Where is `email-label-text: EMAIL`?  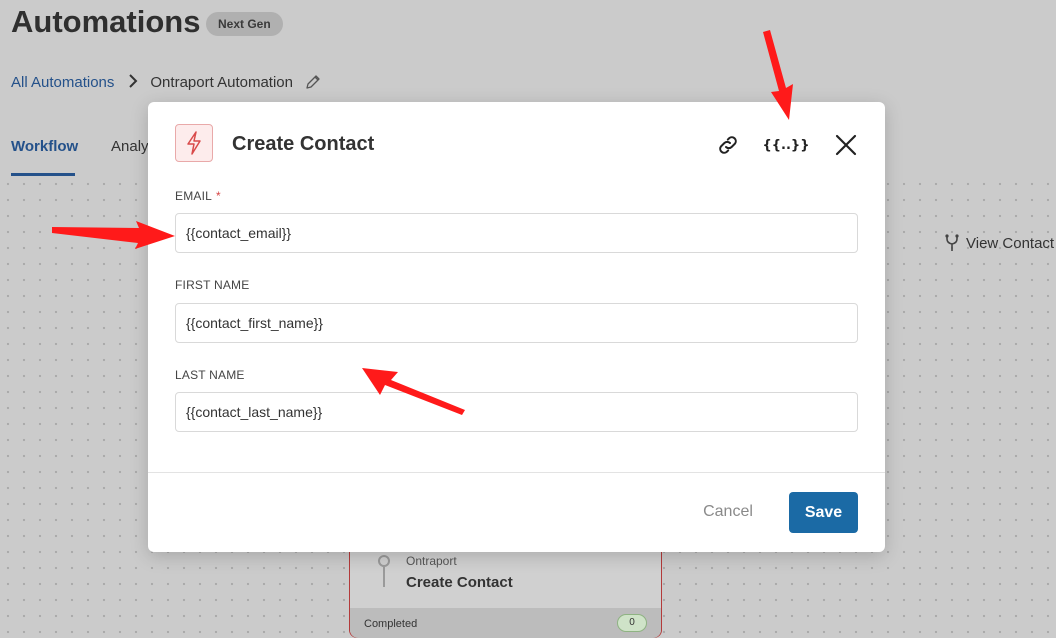
email-label-text: EMAIL is located at coordinates (194, 196).